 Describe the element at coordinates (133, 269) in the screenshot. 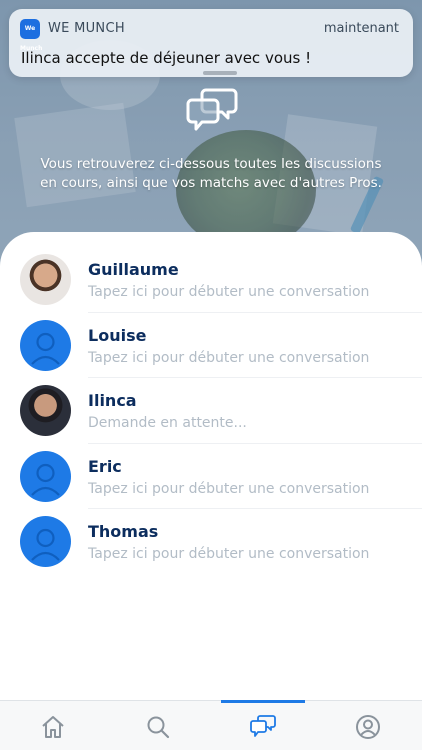

I see `conversation-name: Guillaume` at that location.